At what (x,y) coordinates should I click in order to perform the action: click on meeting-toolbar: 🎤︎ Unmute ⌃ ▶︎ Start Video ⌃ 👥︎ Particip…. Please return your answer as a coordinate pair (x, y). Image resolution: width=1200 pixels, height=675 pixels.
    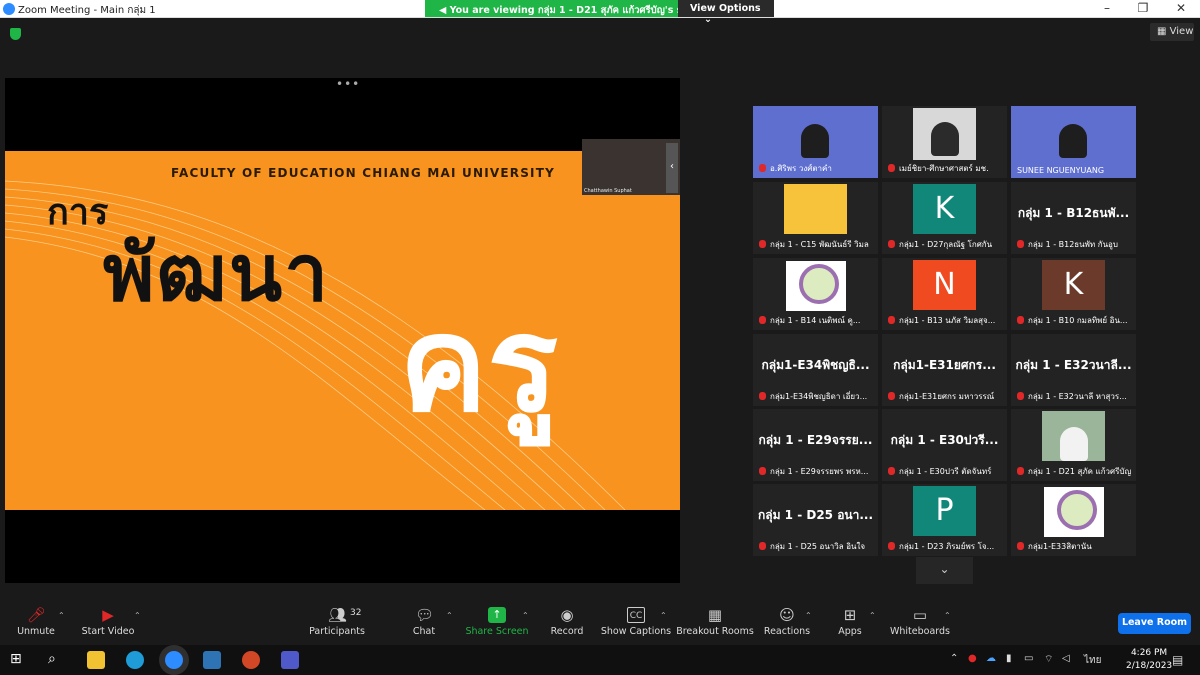
    Looking at the image, I should click on (600, 620).